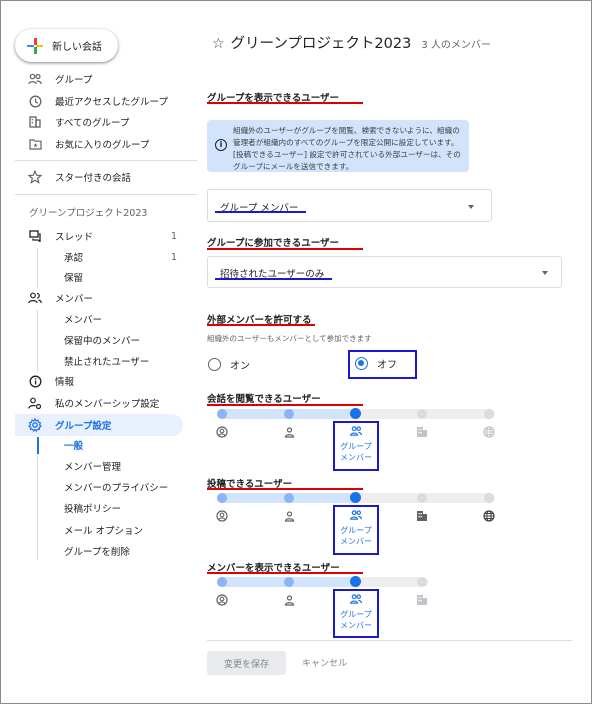 The image size is (592, 704). I want to click on join-group-heading: グループに参加できるユーザー, so click(273, 243).